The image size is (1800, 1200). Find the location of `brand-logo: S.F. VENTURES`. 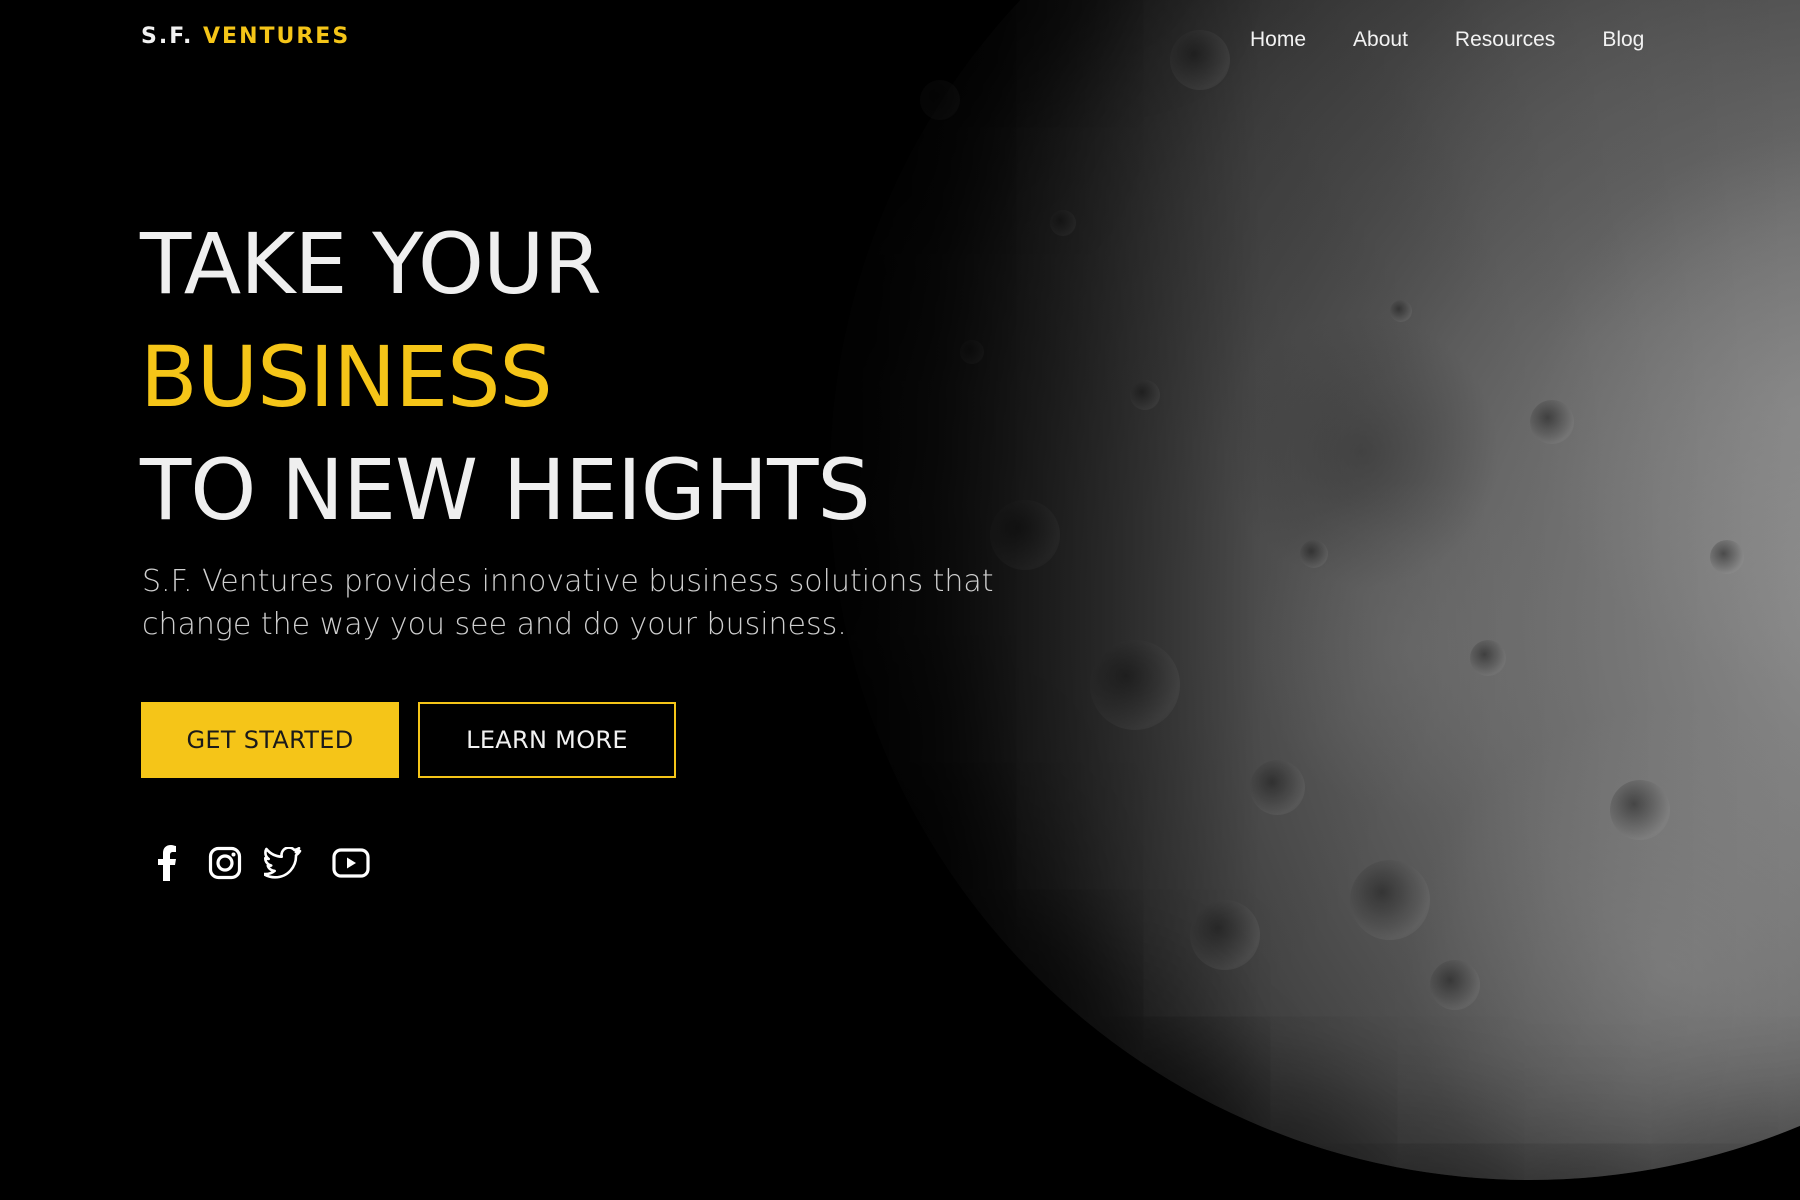

brand-logo: S.F. VENTURES is located at coordinates (245, 36).